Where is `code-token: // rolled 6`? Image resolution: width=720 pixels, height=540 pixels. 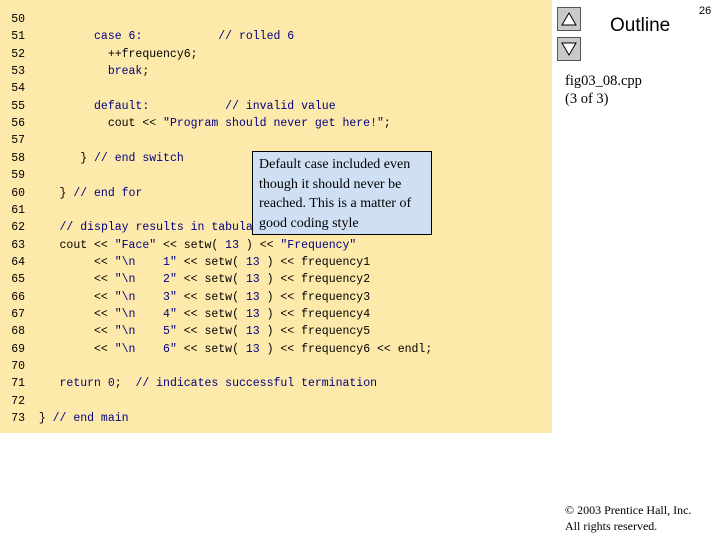 code-token: // rolled 6 is located at coordinates (256, 37).